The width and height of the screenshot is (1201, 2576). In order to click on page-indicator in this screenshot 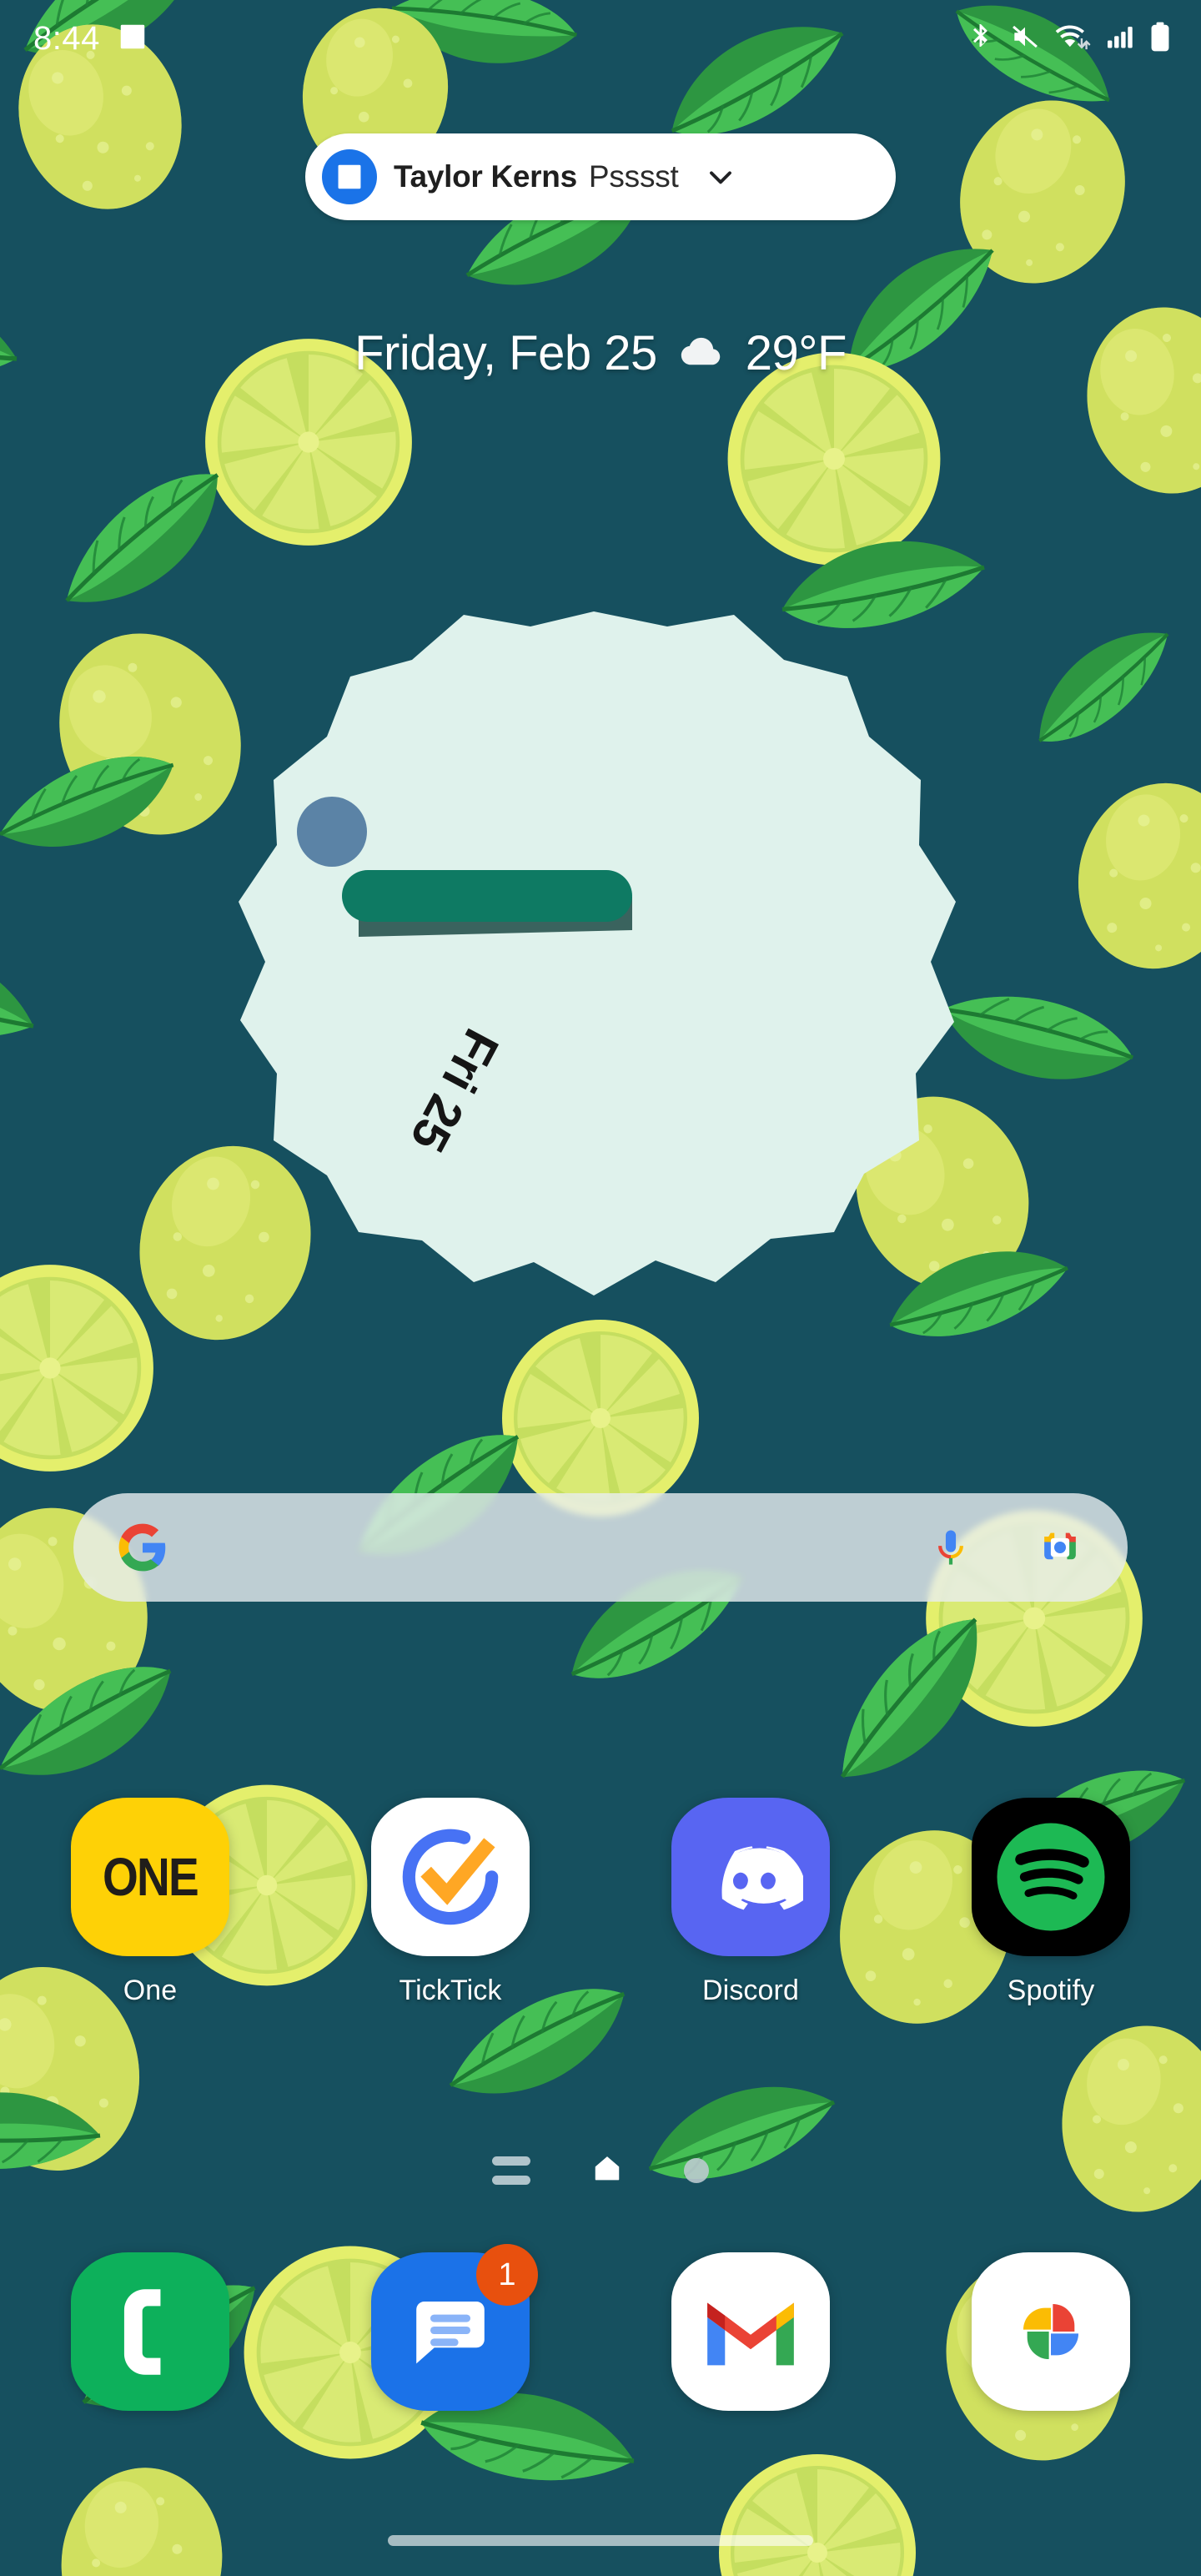, I will do `click(601, 2170)`.